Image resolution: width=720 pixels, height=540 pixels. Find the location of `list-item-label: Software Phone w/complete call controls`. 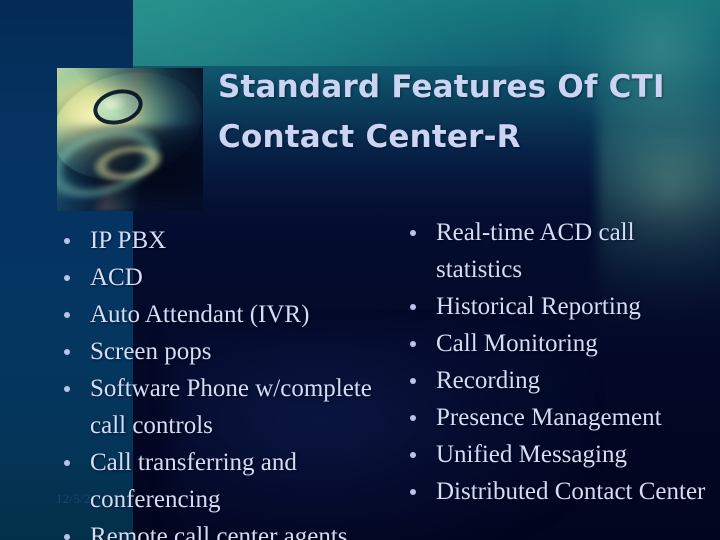

list-item-label: Software Phone w/complete call controls is located at coordinates (231, 407).